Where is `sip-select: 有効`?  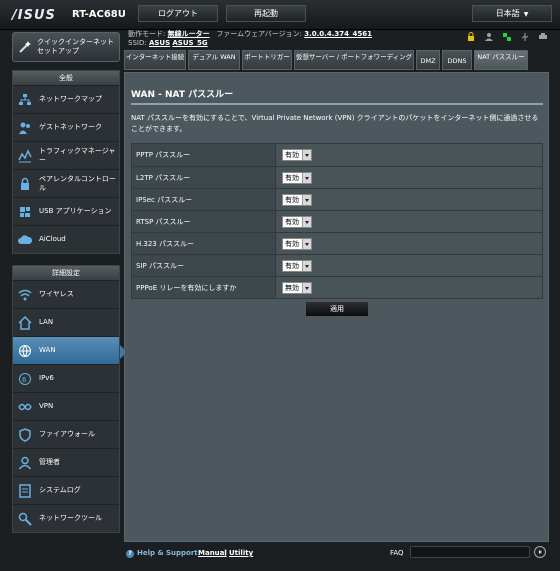
sip-select: 有効 is located at coordinates (297, 266).